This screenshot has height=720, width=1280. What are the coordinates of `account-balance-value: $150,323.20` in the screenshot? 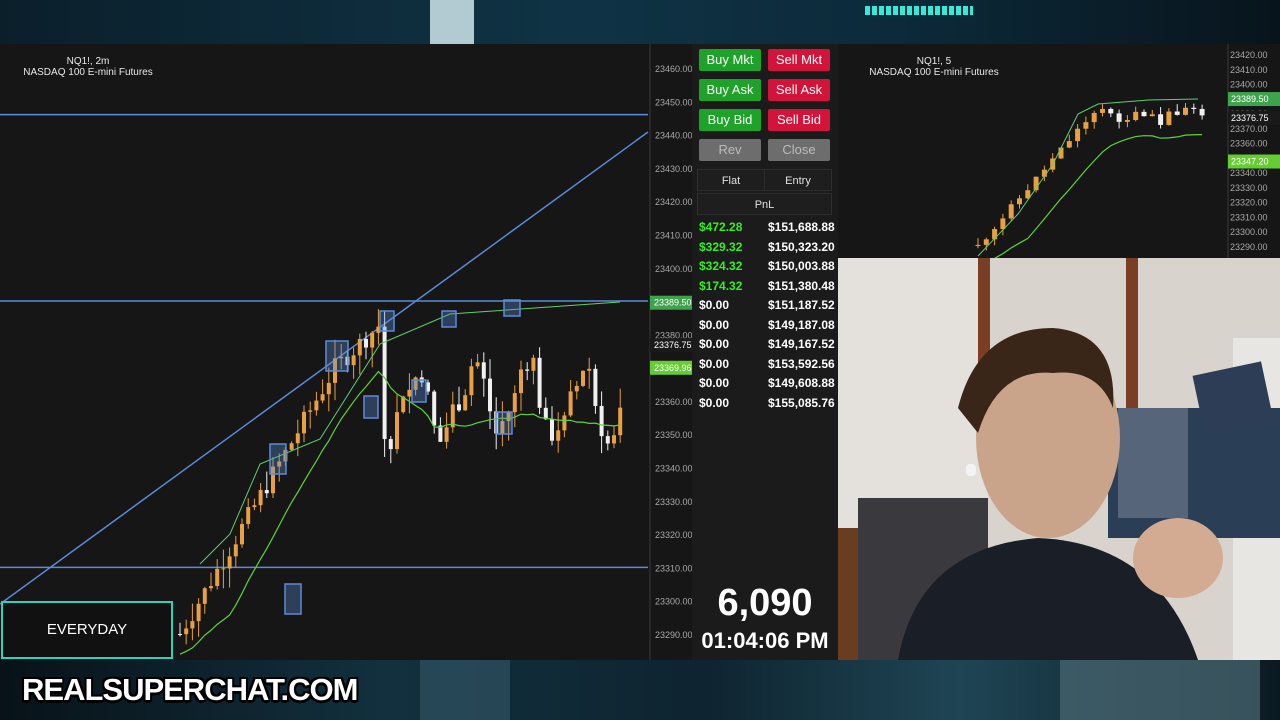 It's located at (801, 246).